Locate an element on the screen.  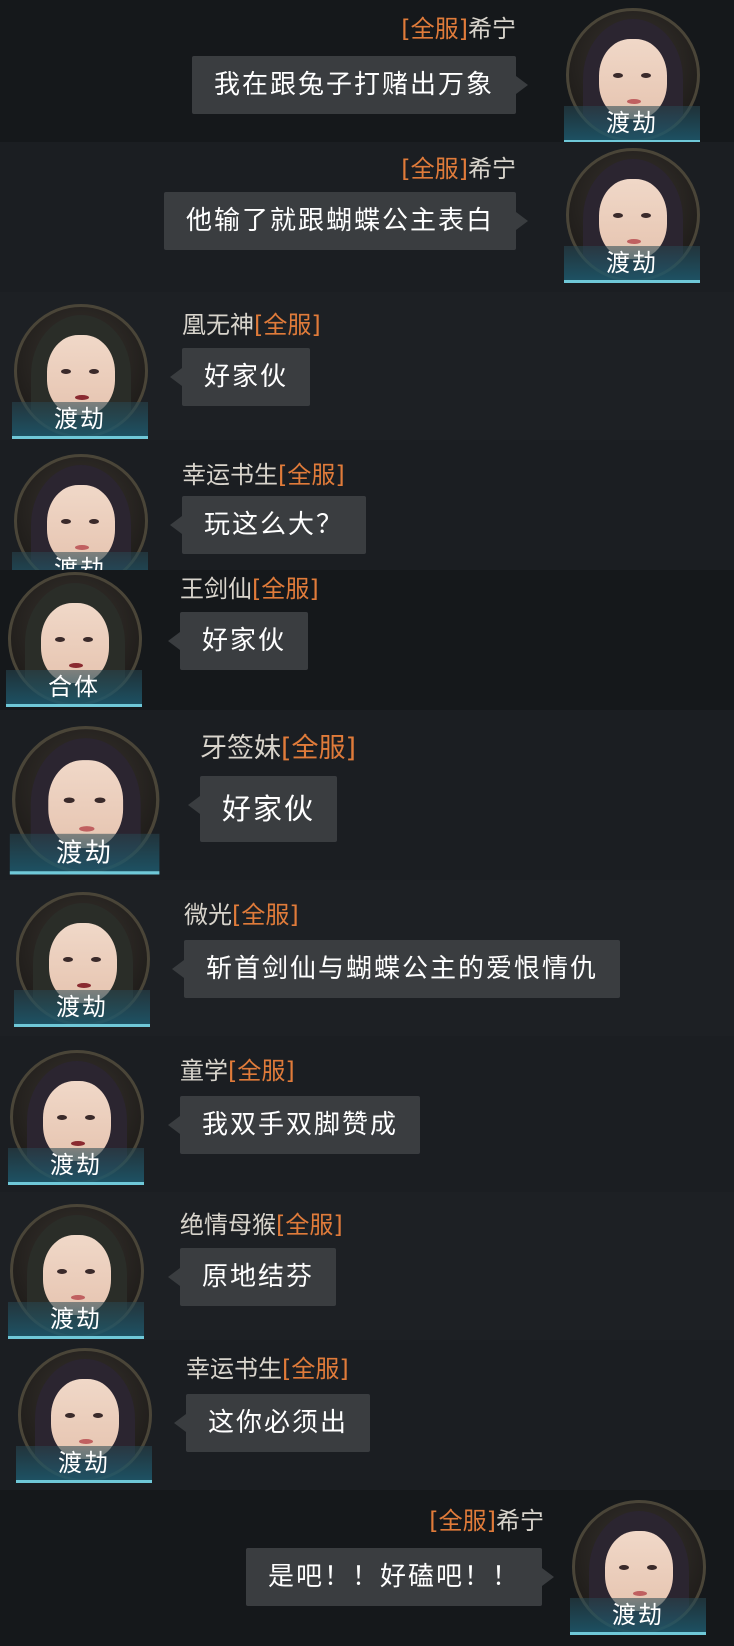
rank-badge: 合体 is located at coordinates (74, 688).